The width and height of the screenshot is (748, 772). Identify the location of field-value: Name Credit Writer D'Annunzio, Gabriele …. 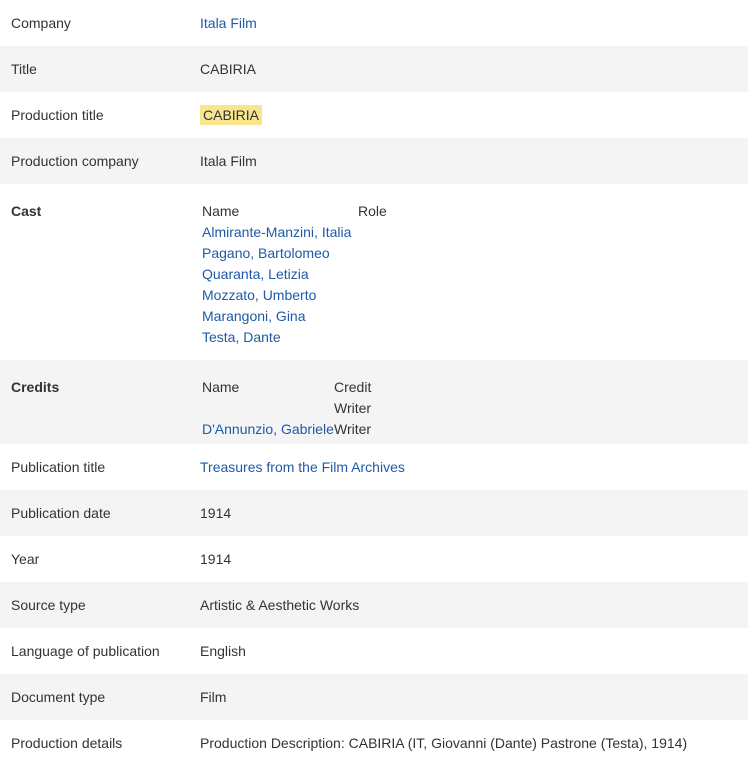
(474, 407).